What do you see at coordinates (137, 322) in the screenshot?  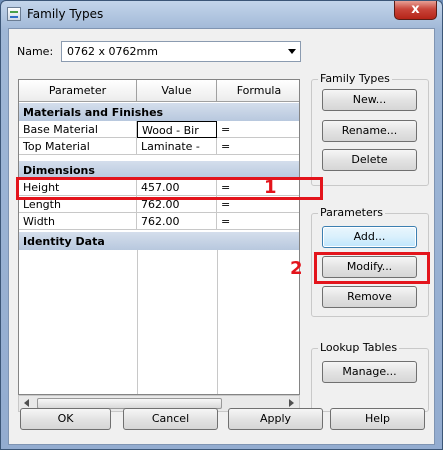 I see `value-column-divider` at bounding box center [137, 322].